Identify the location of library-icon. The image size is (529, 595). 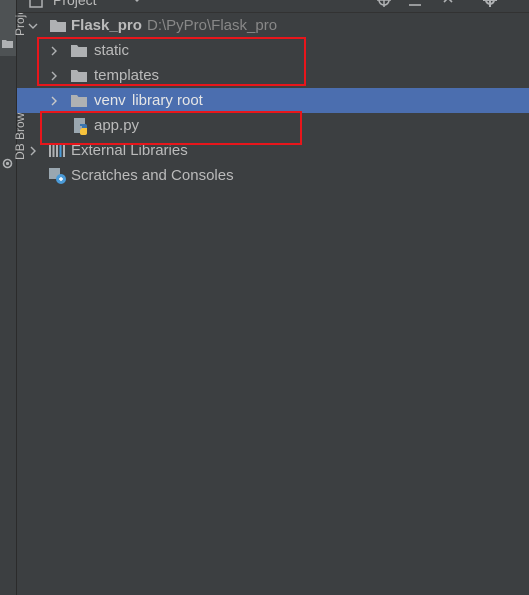
(57, 151).